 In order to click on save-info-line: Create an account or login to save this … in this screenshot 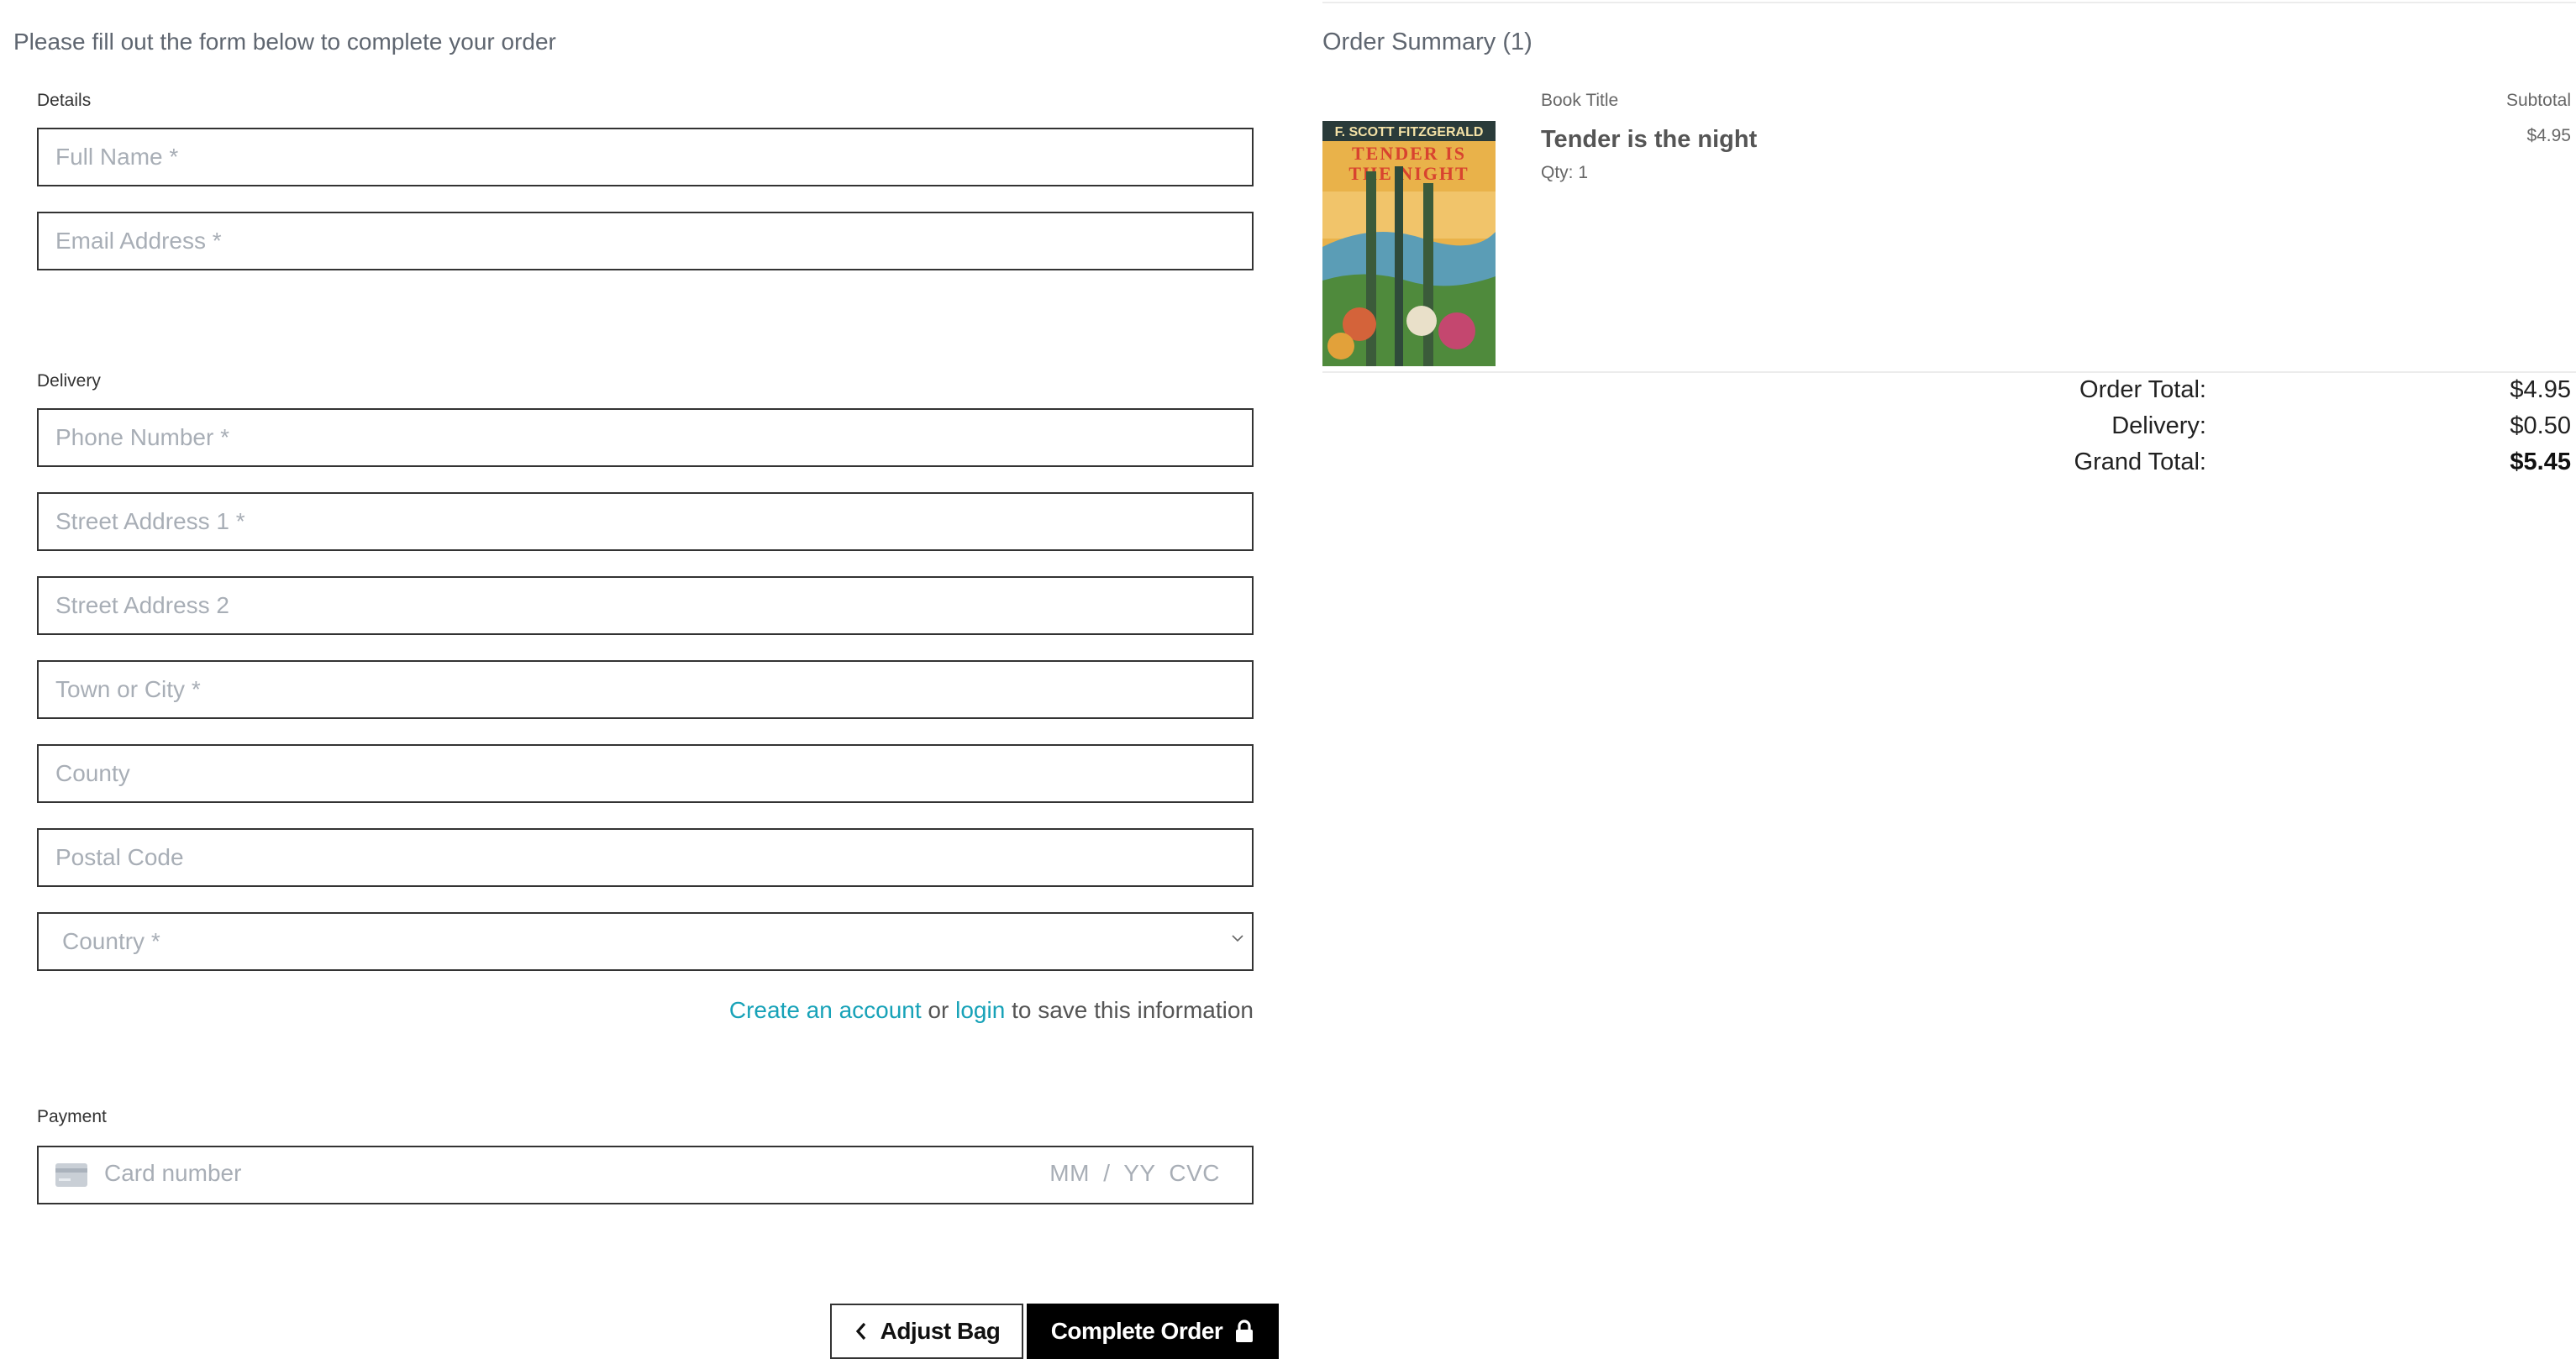, I will do `click(991, 1011)`.